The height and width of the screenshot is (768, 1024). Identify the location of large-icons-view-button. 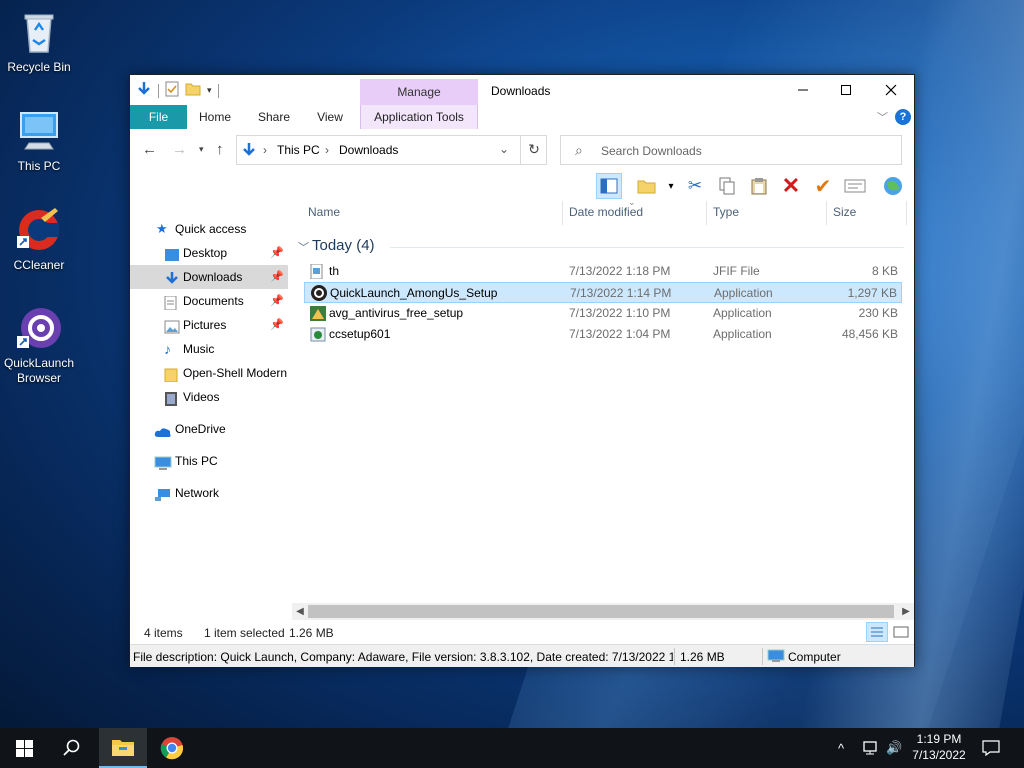
(901, 632).